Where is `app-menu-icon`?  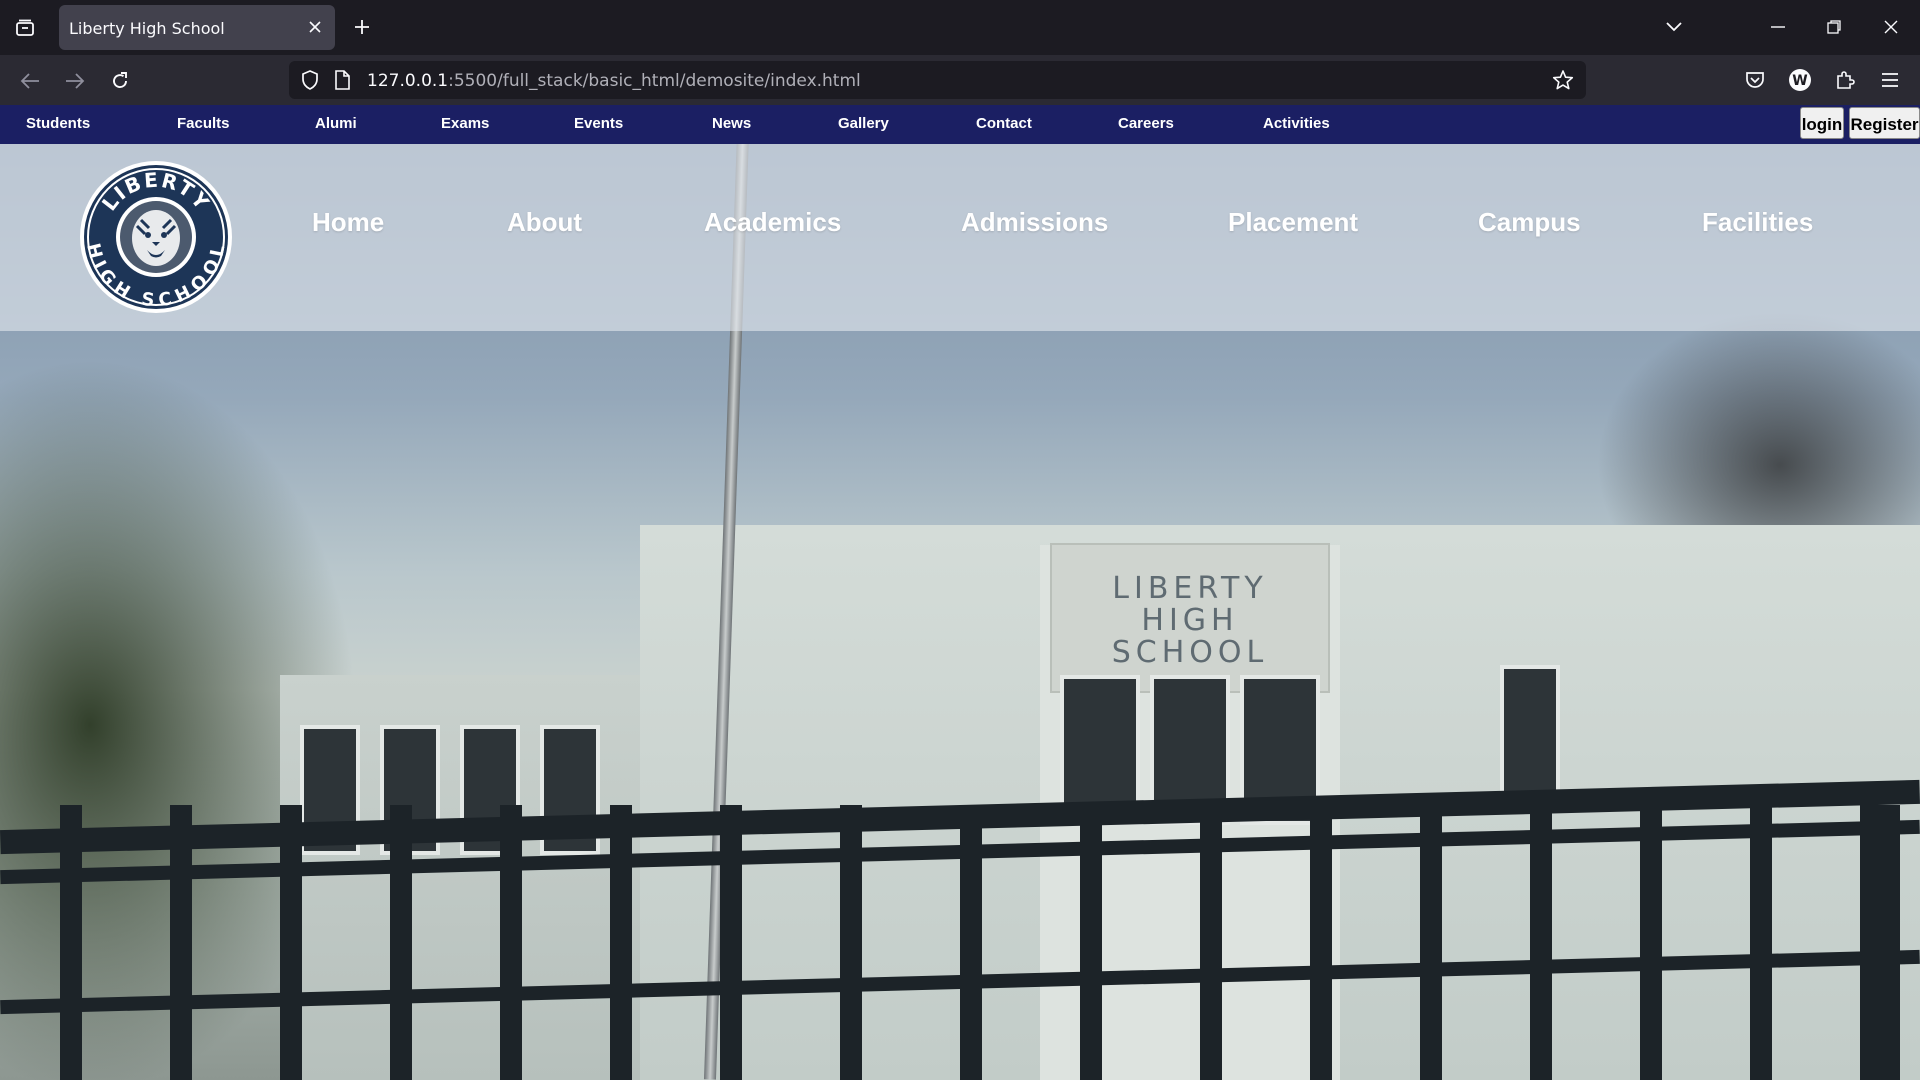
app-menu-icon is located at coordinates (1890, 80).